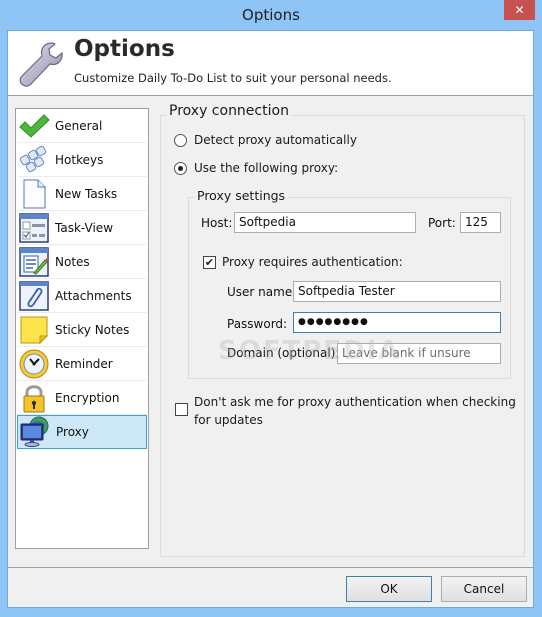 This screenshot has width=542, height=617. I want to click on notes-pencil-icon, so click(34, 261).